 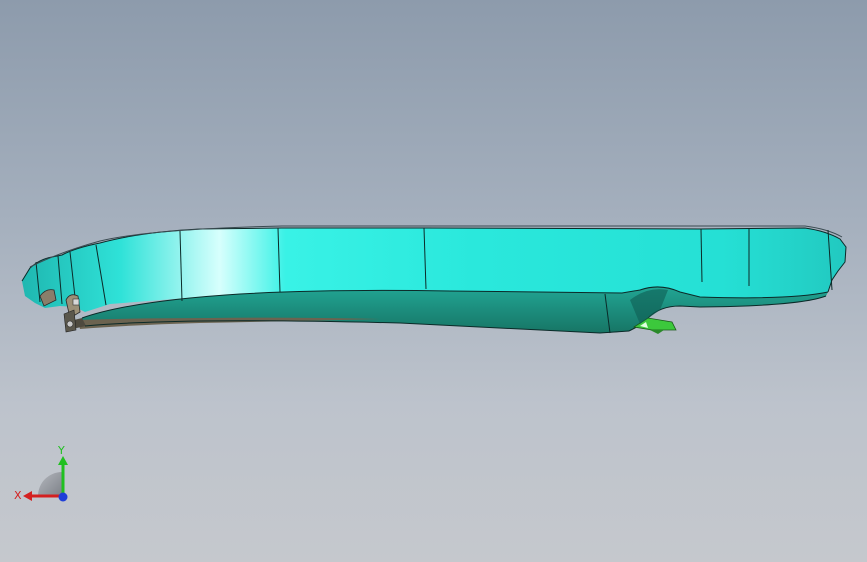 I want to click on x-axis-arrow, so click(x=27, y=496).